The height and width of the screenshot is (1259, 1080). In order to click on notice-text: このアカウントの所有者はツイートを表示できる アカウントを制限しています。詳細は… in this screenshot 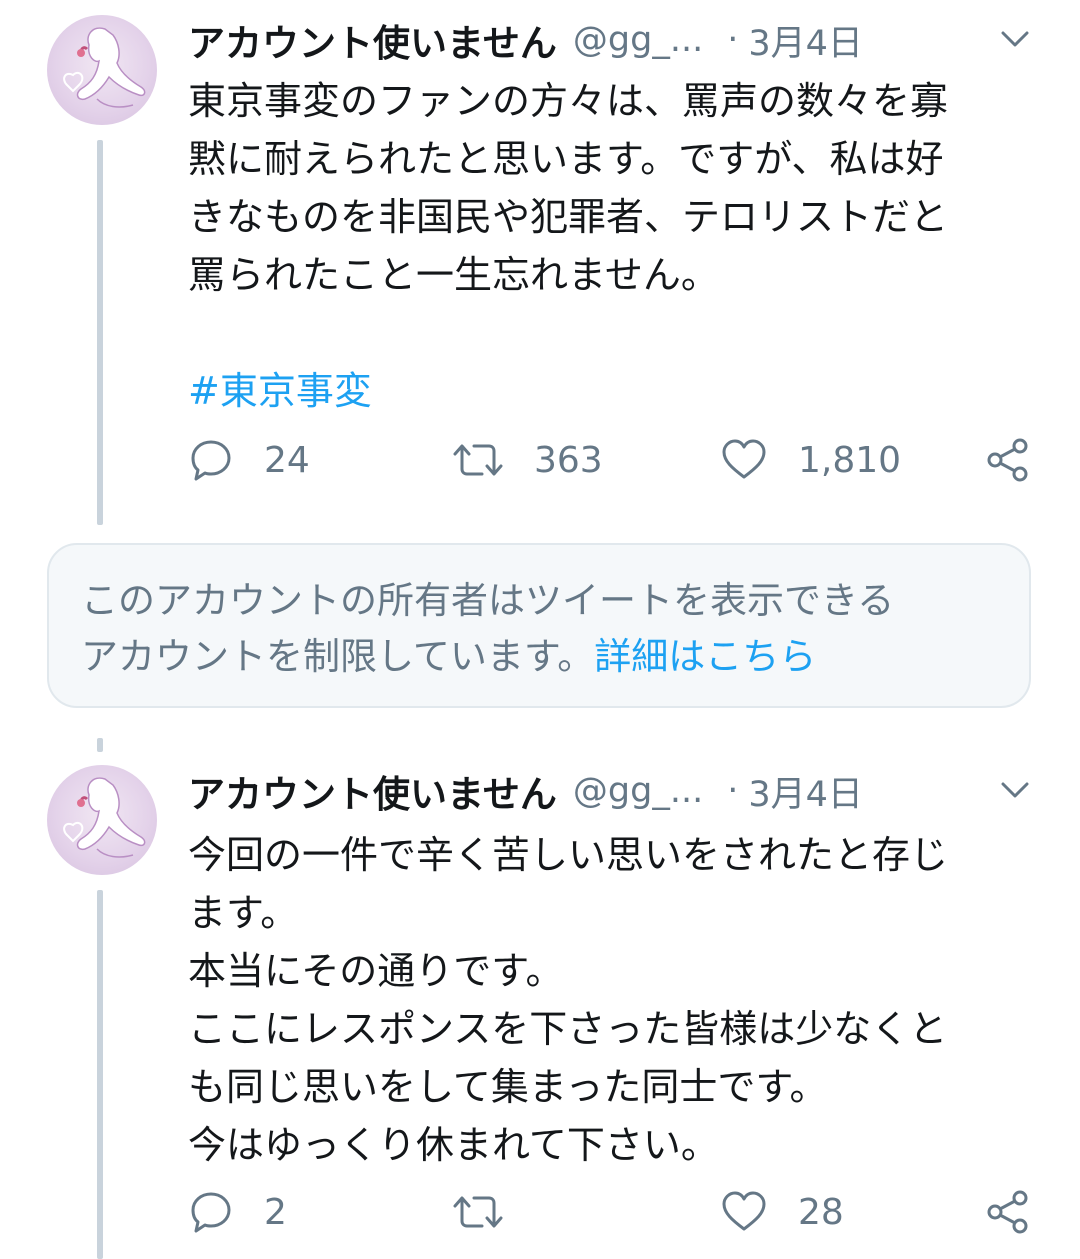, I will do `click(546, 629)`.